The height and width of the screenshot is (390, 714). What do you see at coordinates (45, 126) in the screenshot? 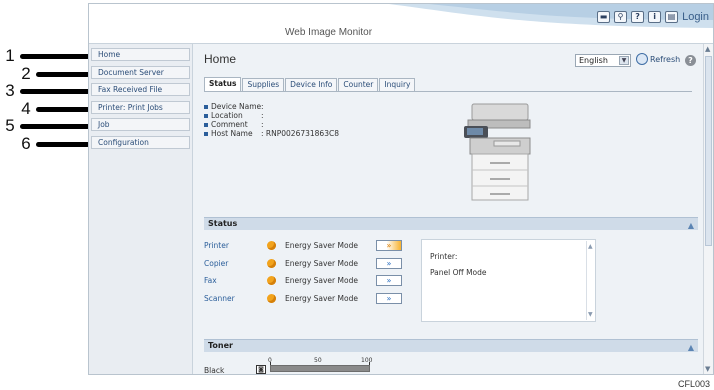
I see `callout-5: 5` at bounding box center [45, 126].